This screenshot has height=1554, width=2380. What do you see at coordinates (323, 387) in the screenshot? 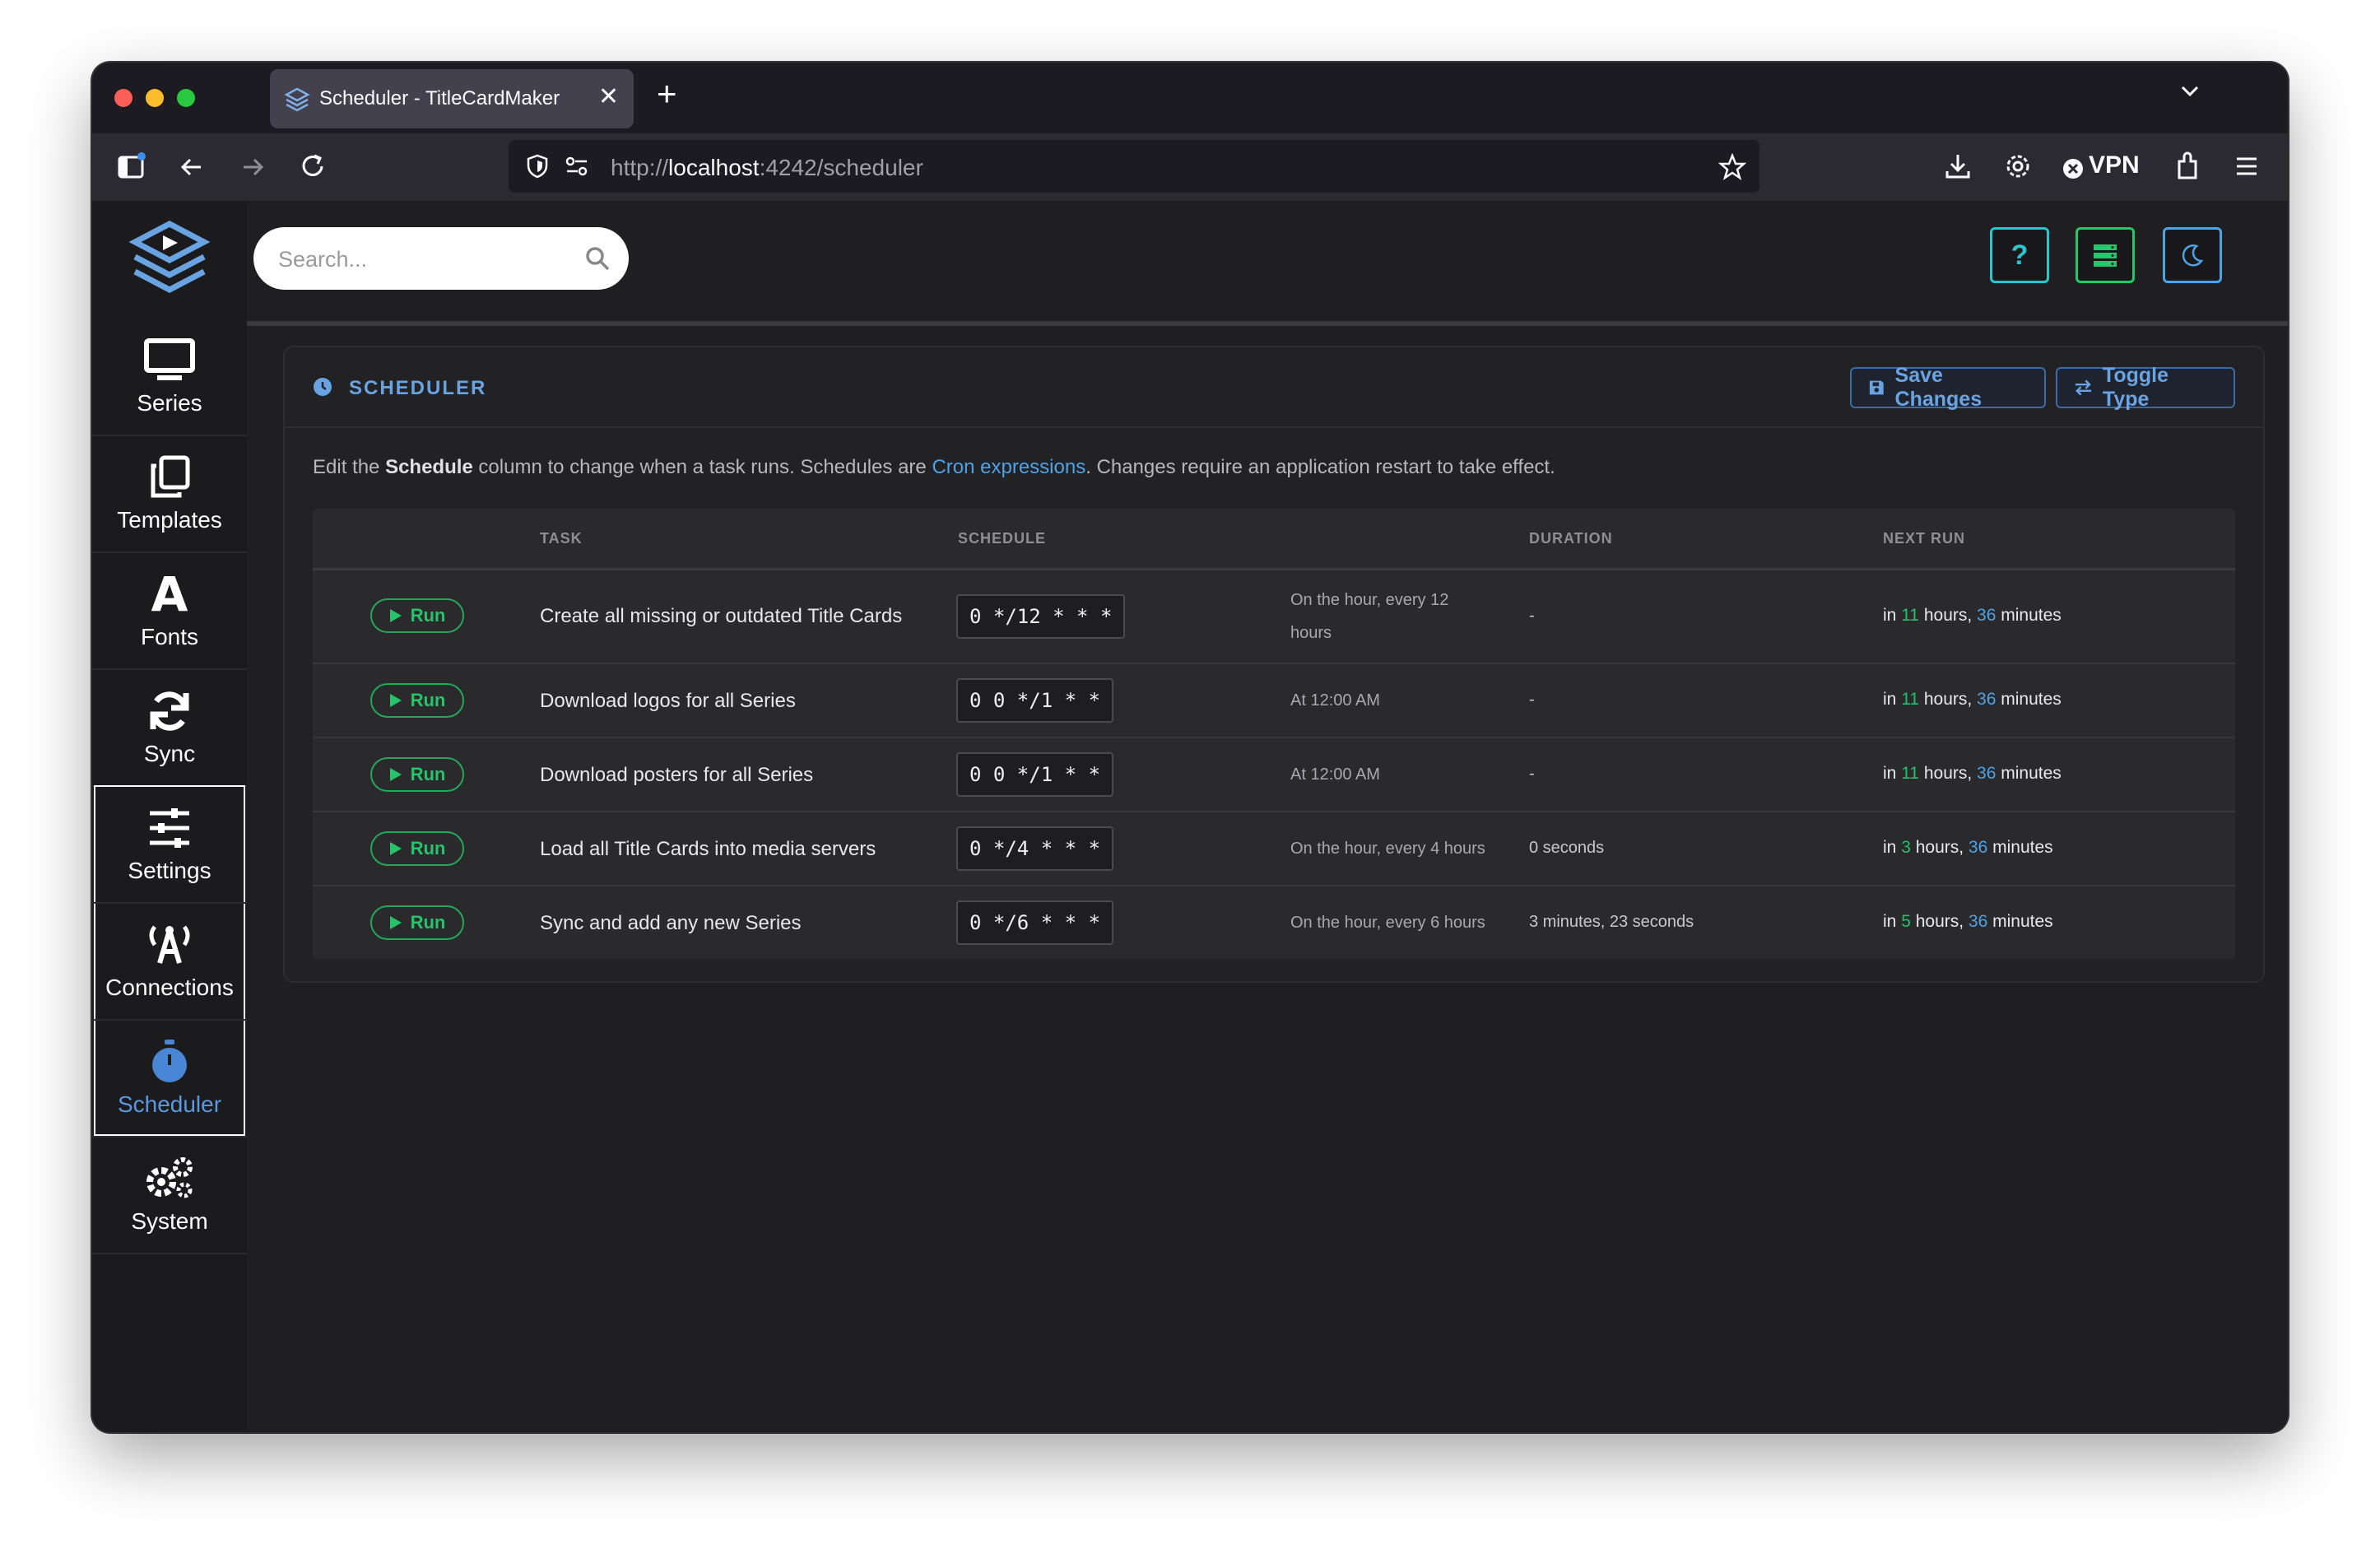
I see `clock-icon` at bounding box center [323, 387].